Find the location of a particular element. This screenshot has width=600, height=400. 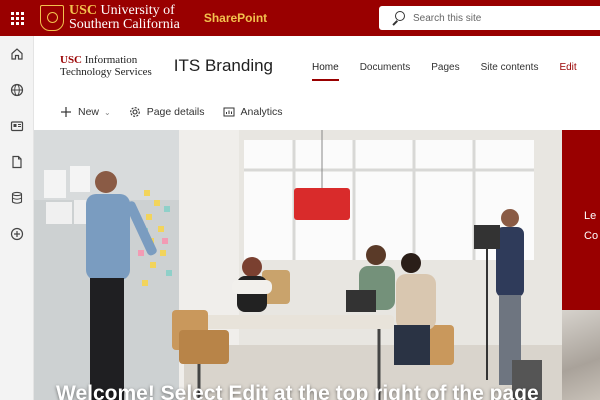

nav-documents: Documents is located at coordinates (385, 71).